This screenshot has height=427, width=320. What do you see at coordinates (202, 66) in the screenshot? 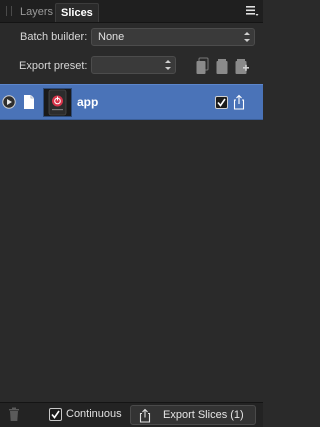
I see `new-preset-icon` at bounding box center [202, 66].